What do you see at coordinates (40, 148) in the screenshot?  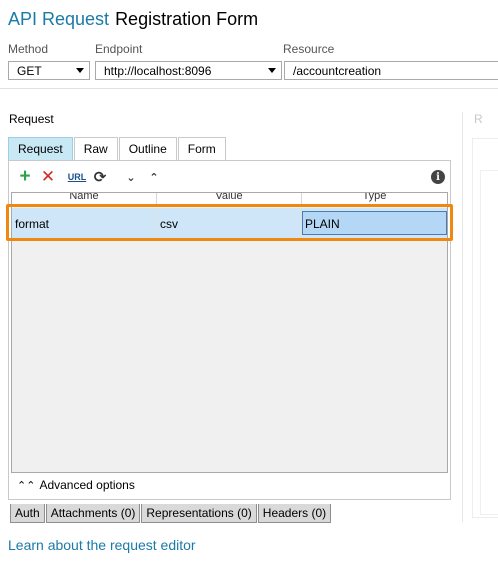 I see `tab-request: Request` at bounding box center [40, 148].